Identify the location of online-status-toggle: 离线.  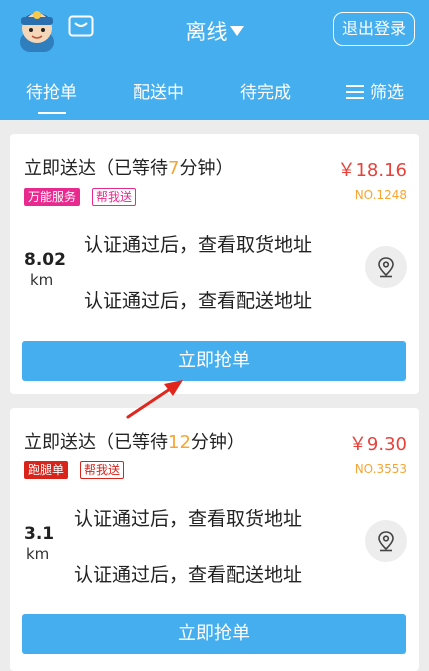
(215, 31).